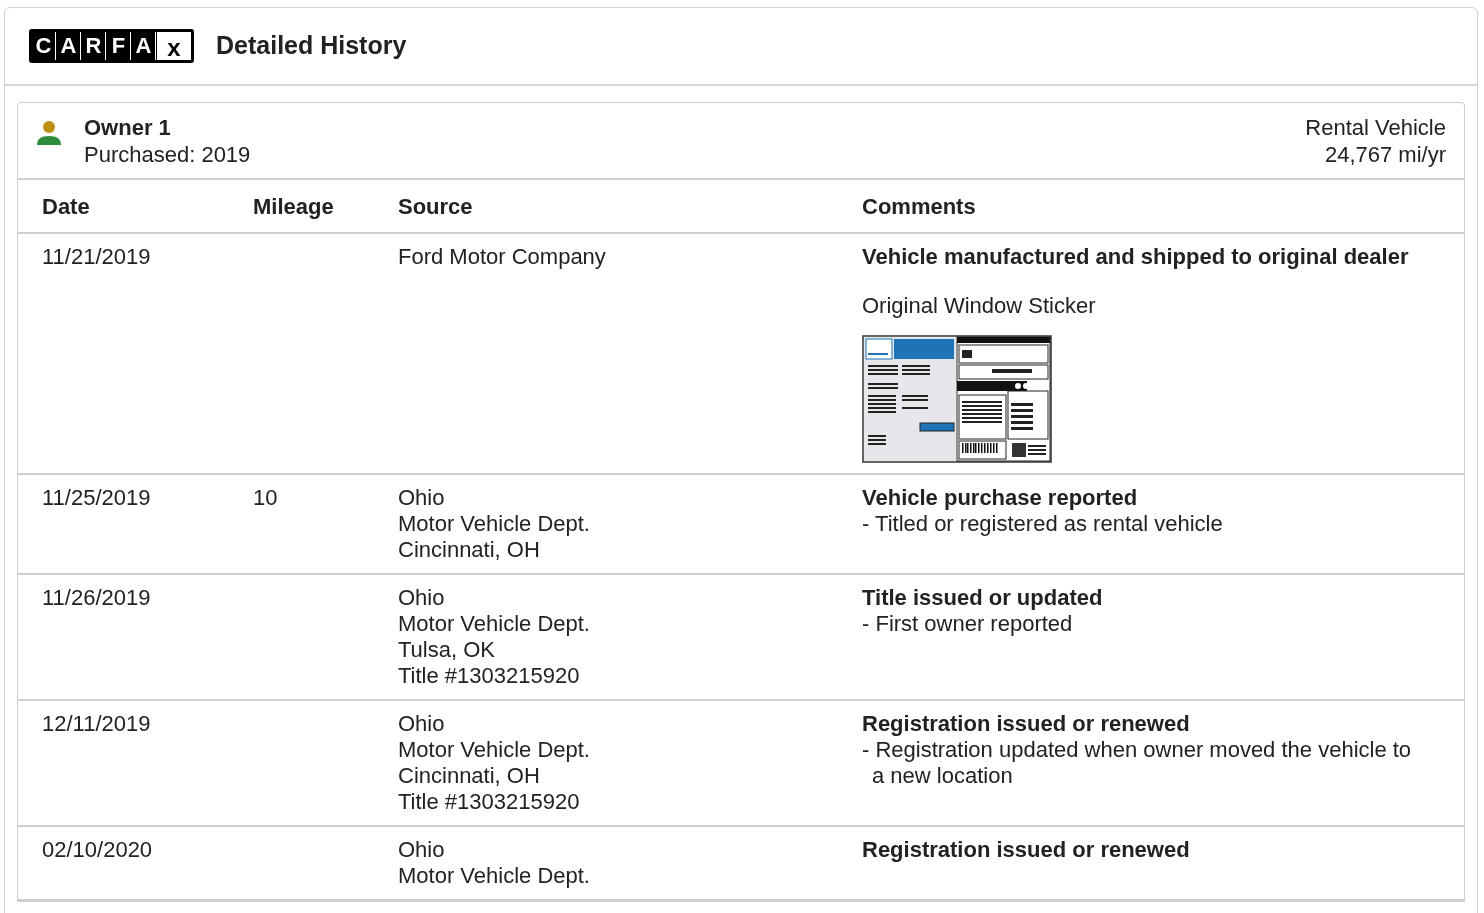  I want to click on comment-detail: - First owner reported, so click(967, 624).